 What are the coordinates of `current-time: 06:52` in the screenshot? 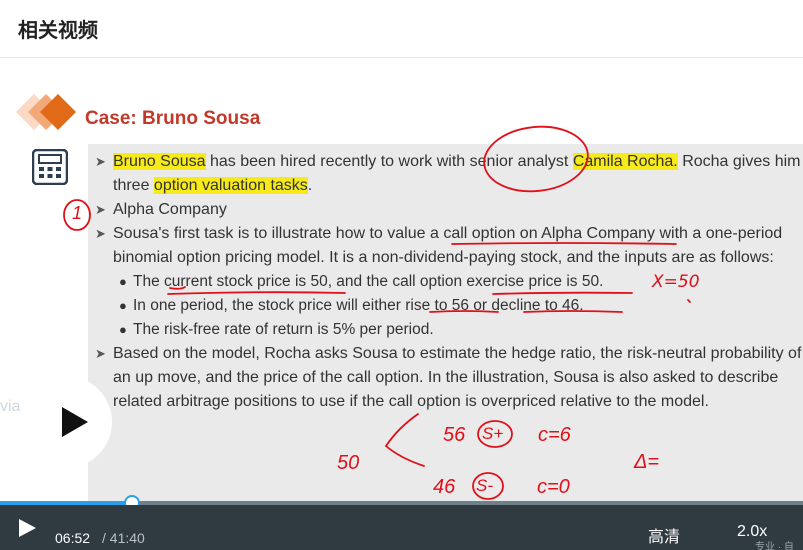 It's located at (73, 538).